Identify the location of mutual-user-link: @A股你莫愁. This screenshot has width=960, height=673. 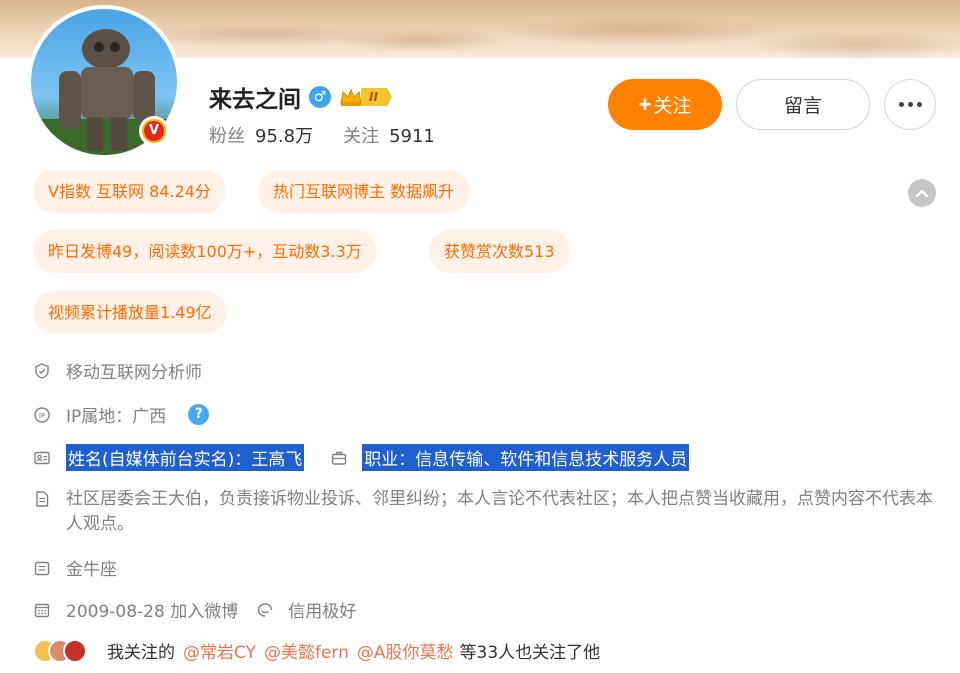
(405, 650).